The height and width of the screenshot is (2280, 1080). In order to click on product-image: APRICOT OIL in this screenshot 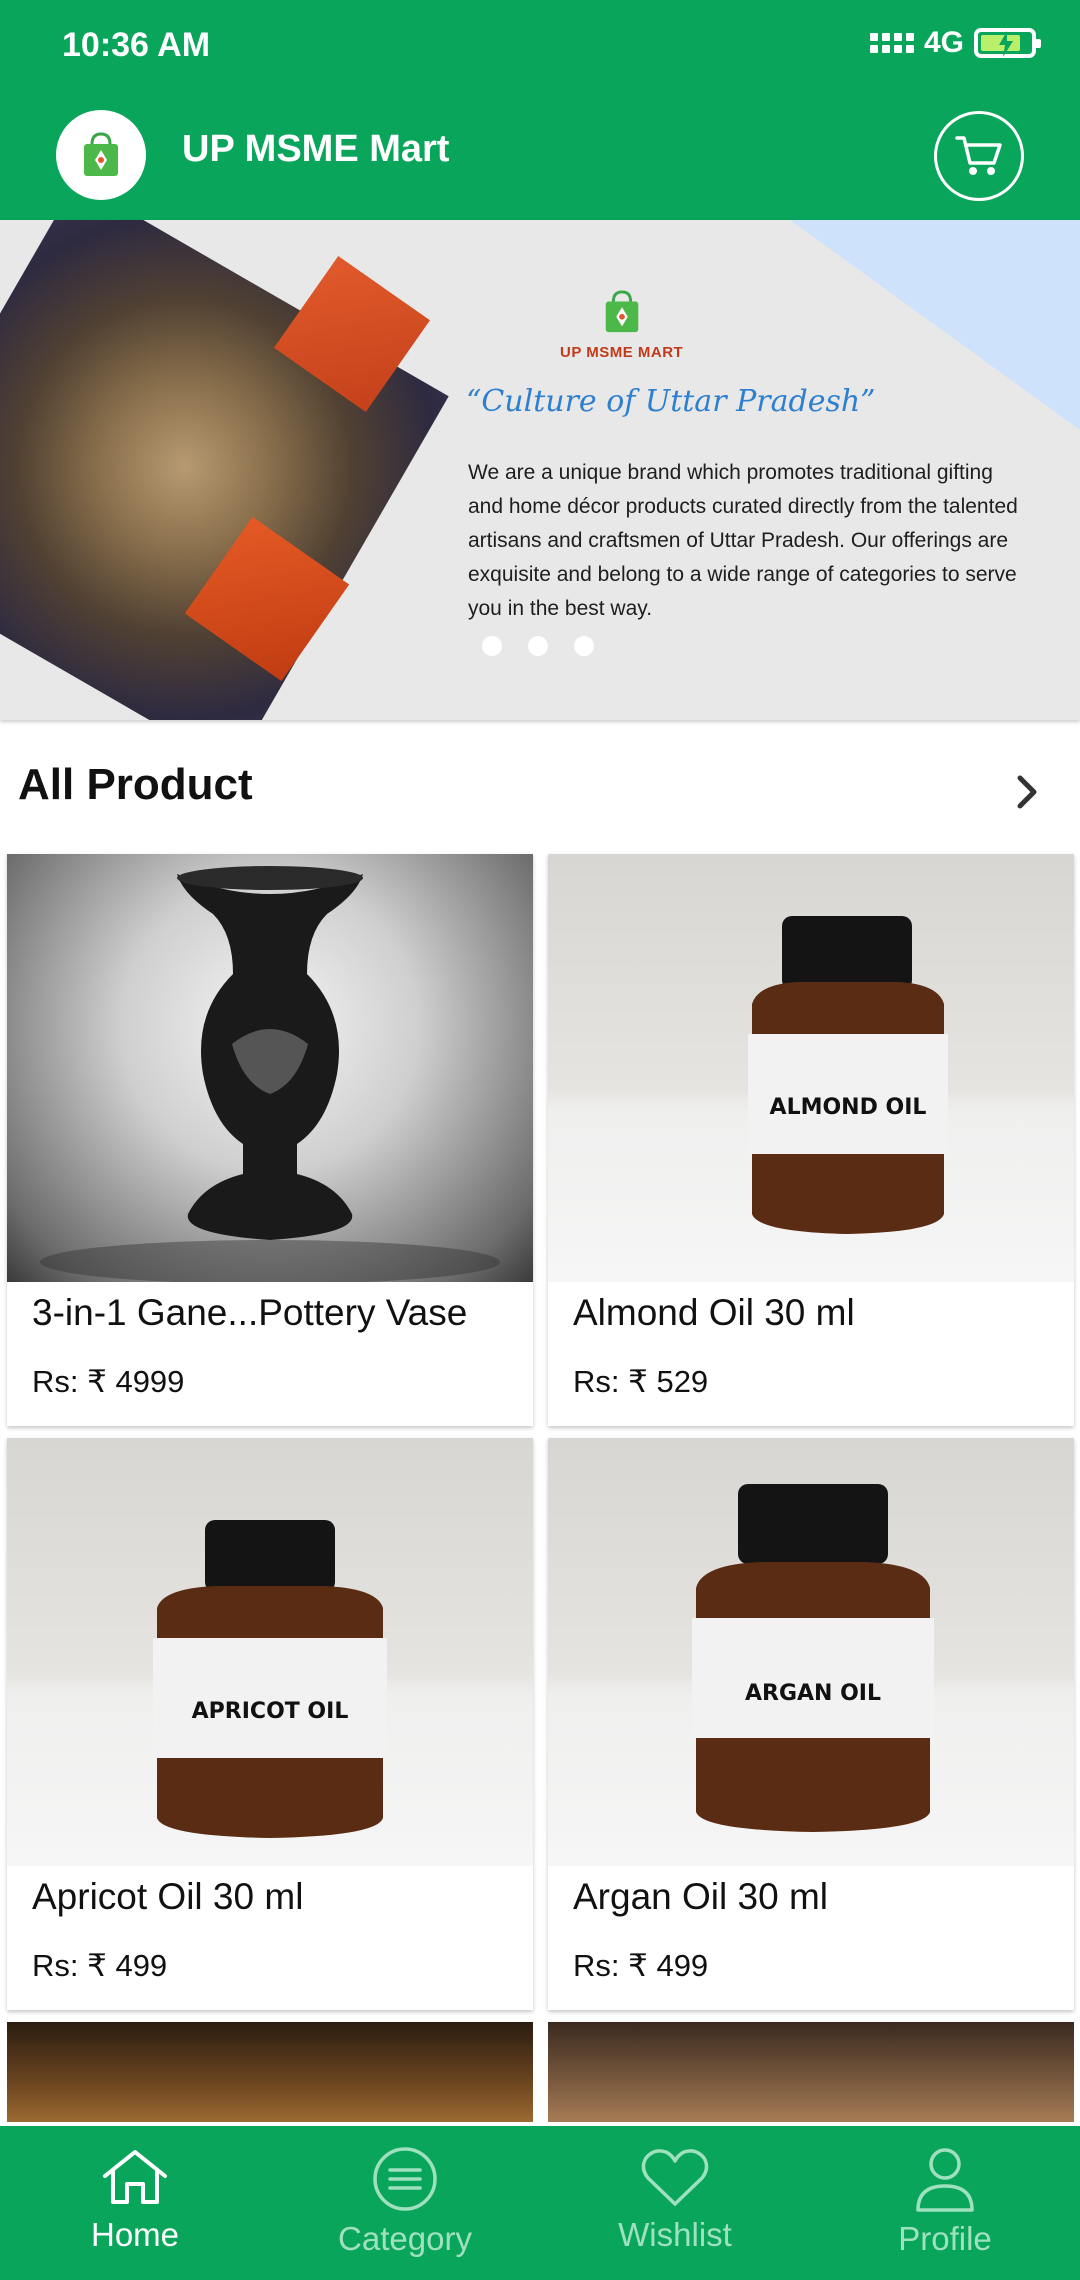, I will do `click(270, 1652)`.